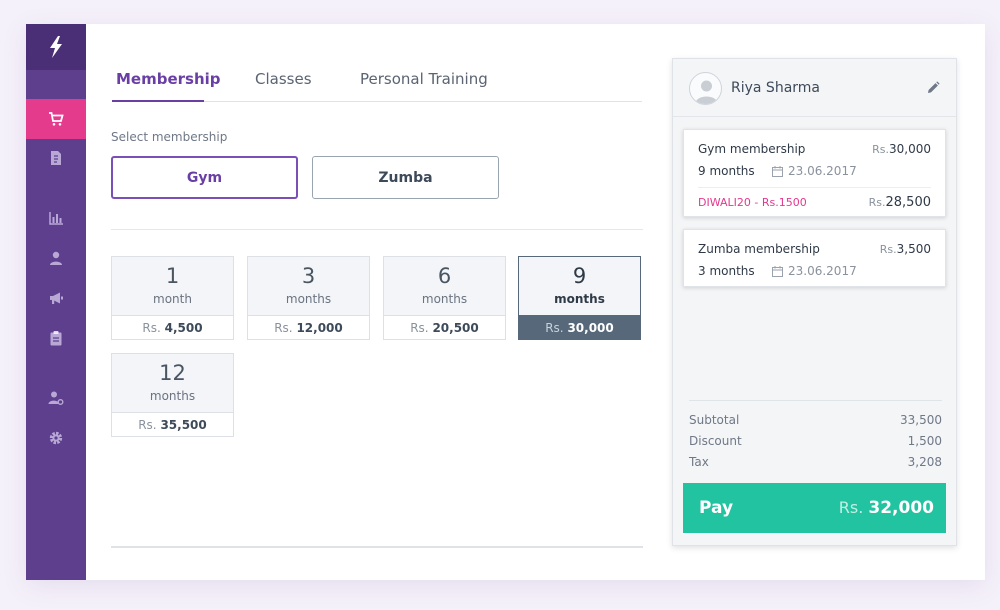  I want to click on totals-divider, so click(815, 400).